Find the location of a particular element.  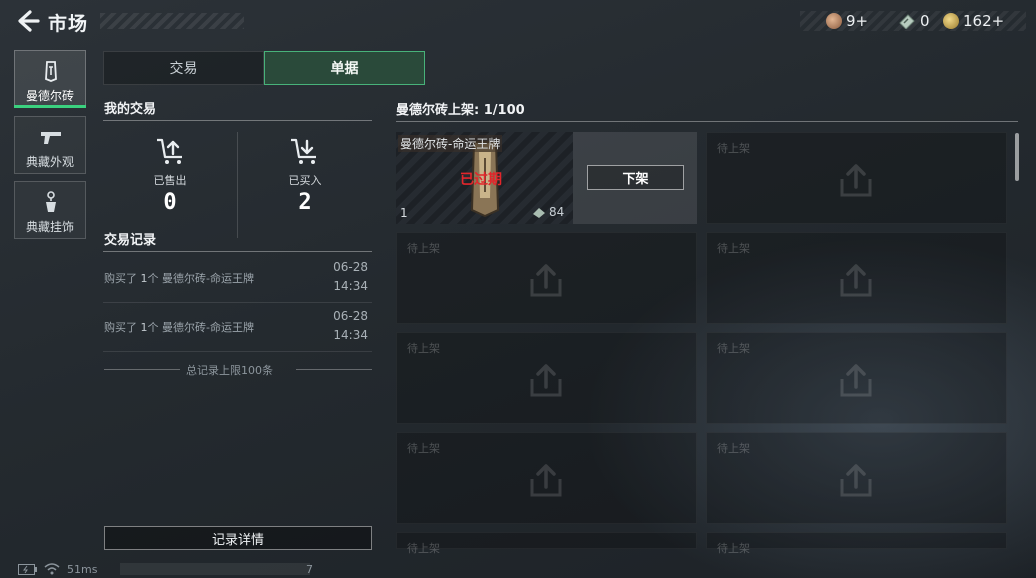

sidebar-item-charms: 典藏挂饰 is located at coordinates (50, 210).